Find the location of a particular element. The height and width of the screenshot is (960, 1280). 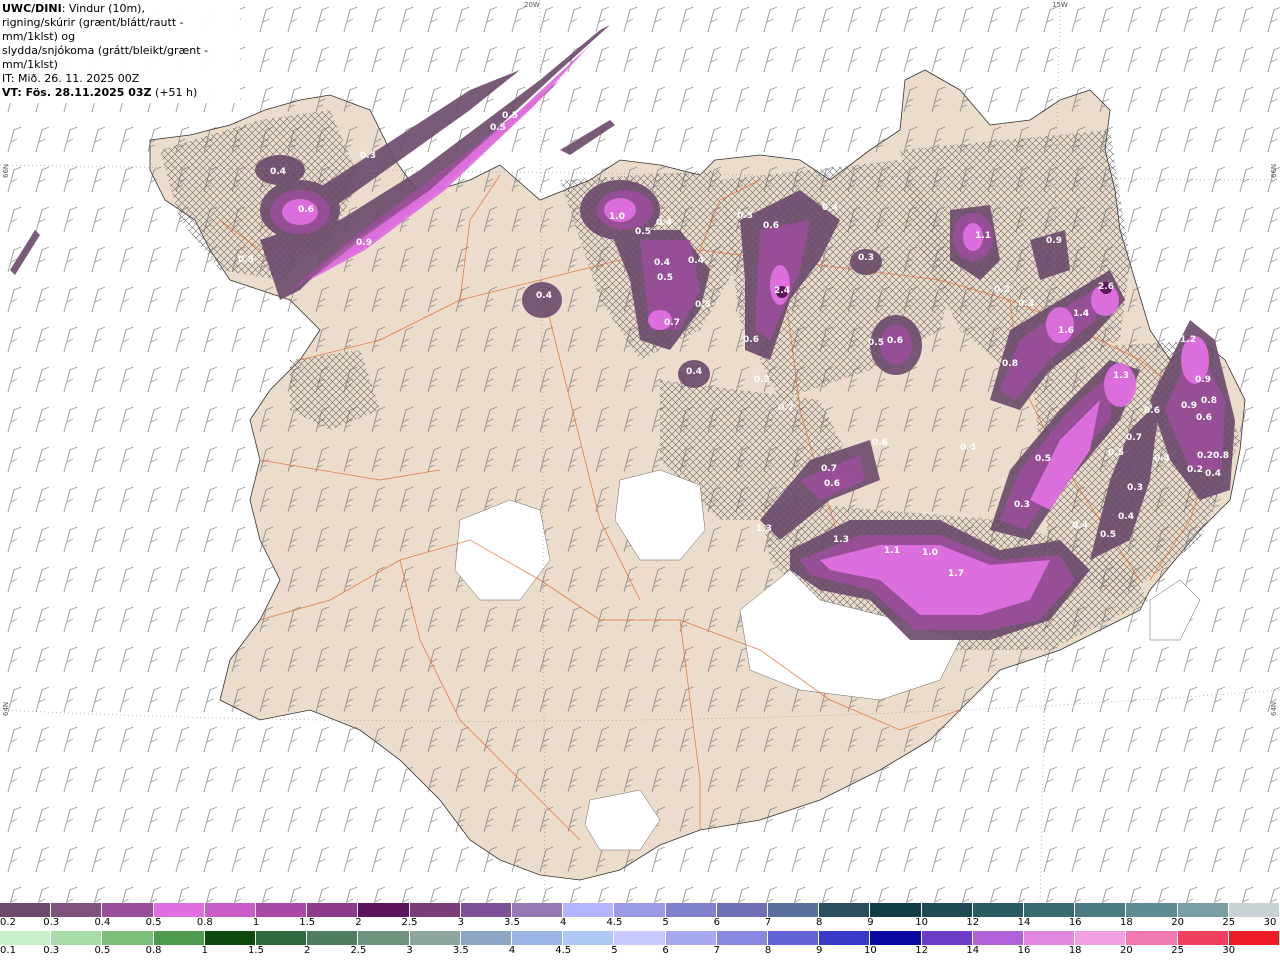

precip-value-label: 1.4 is located at coordinates (1081, 314).